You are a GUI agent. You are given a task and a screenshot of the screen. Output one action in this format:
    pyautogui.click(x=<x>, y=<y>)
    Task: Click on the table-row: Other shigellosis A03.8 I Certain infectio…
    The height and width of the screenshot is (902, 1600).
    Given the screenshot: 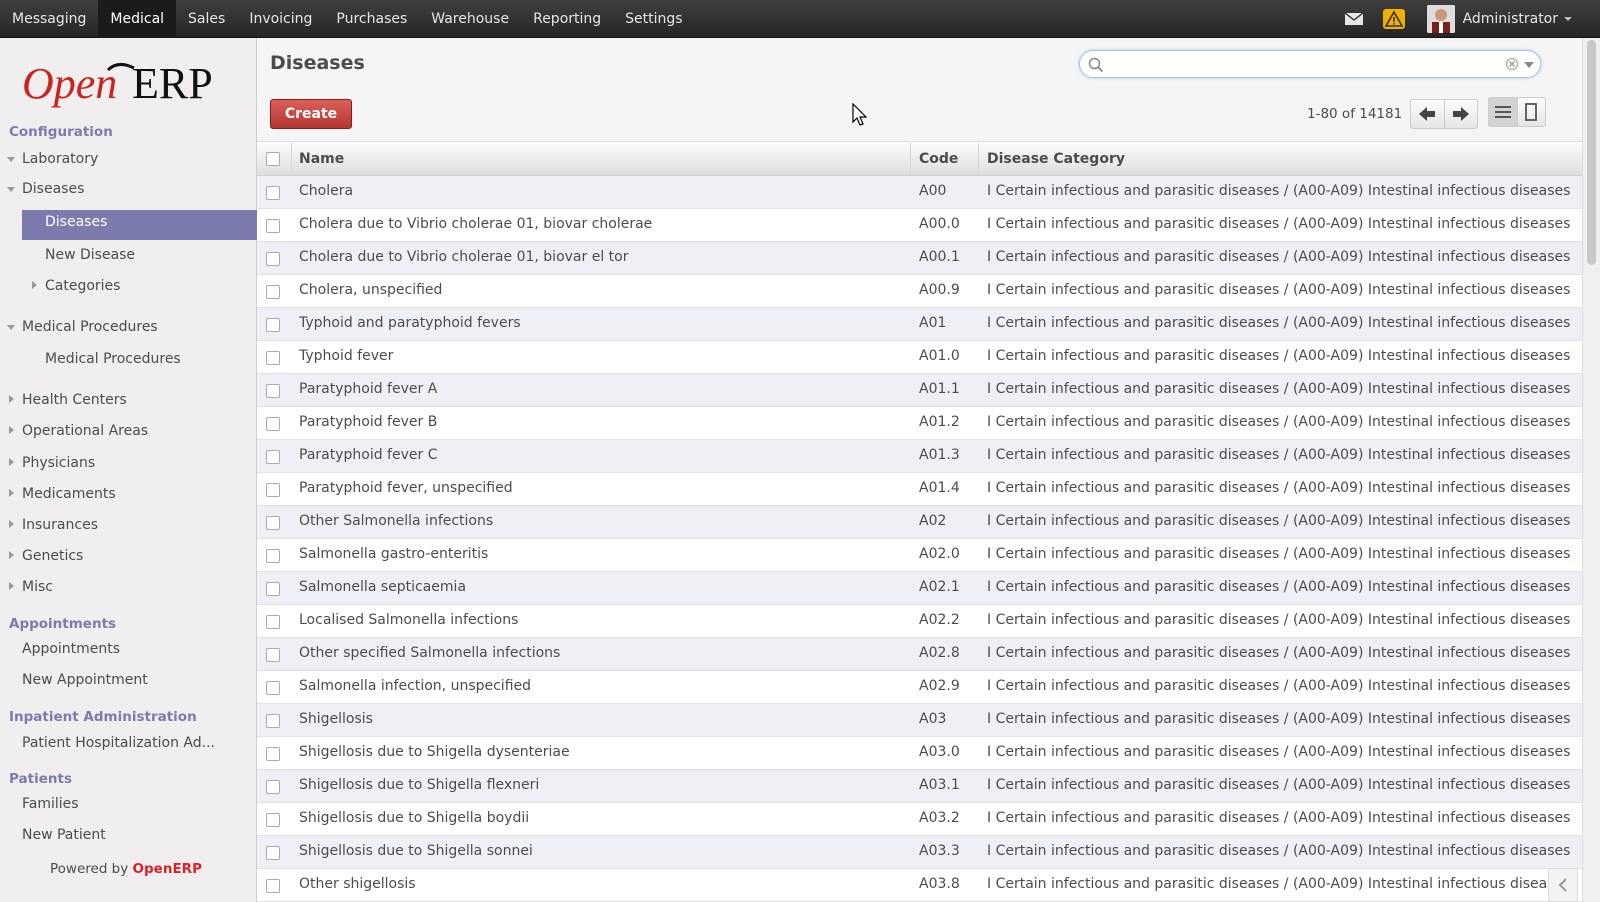 What is the action you would take?
    pyautogui.click(x=919, y=885)
    